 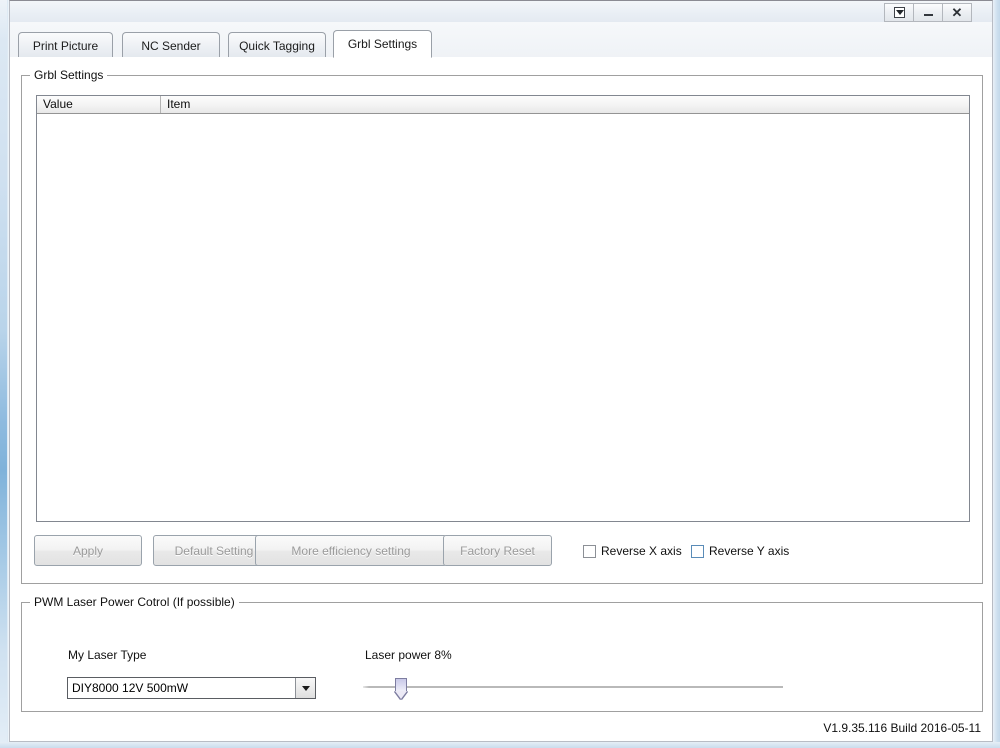 What do you see at coordinates (565, 104) in the screenshot?
I see `column-header-item: Item` at bounding box center [565, 104].